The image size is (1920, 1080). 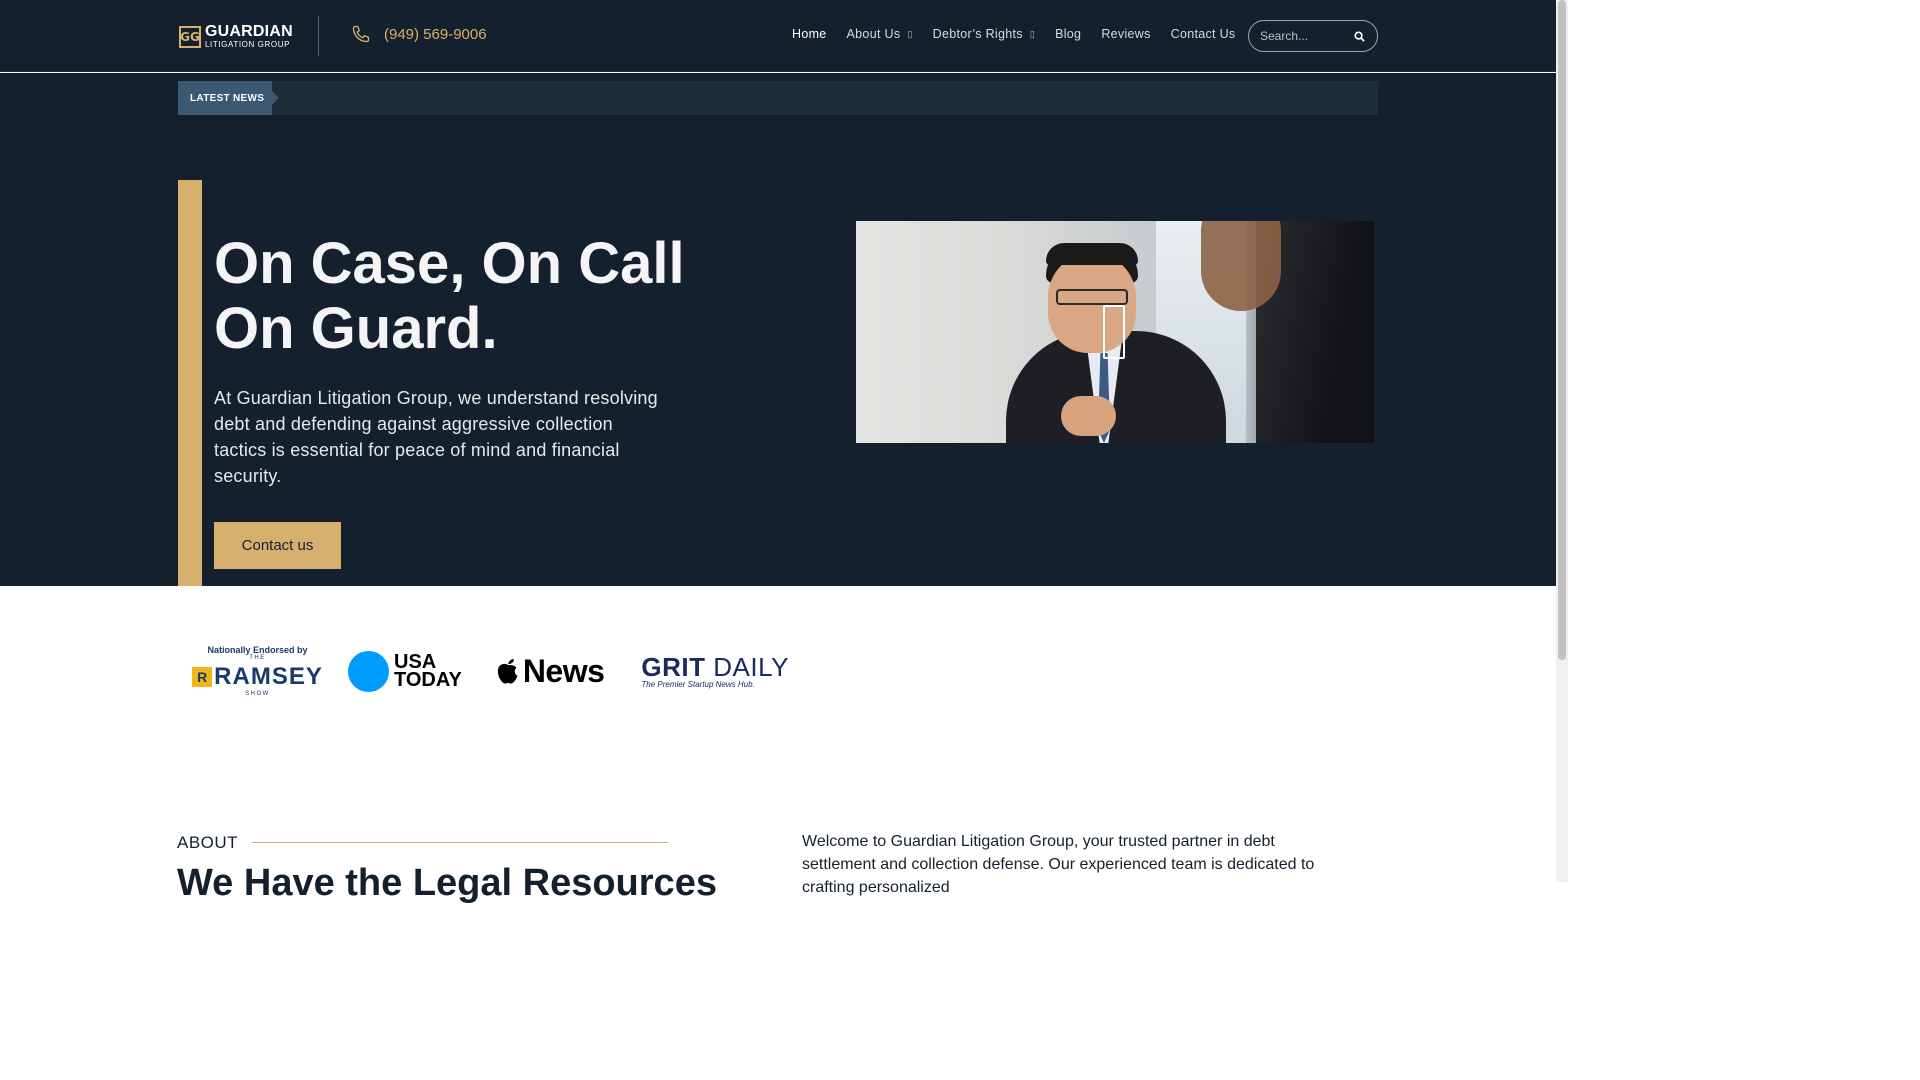 What do you see at coordinates (1203, 34) in the screenshot?
I see `nav-contact-us: Contact Us` at bounding box center [1203, 34].